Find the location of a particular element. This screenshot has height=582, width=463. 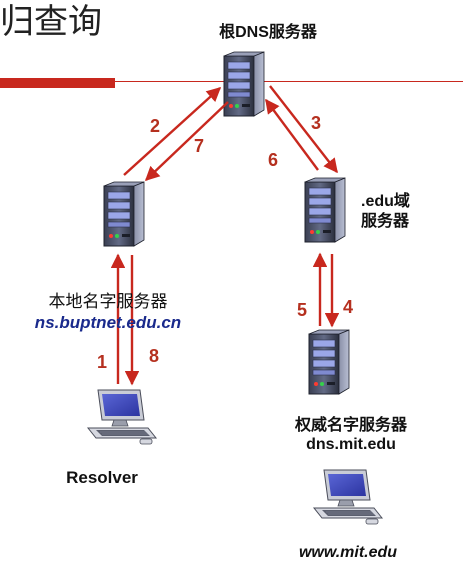

step-label-8: 8 is located at coordinates (154, 356).